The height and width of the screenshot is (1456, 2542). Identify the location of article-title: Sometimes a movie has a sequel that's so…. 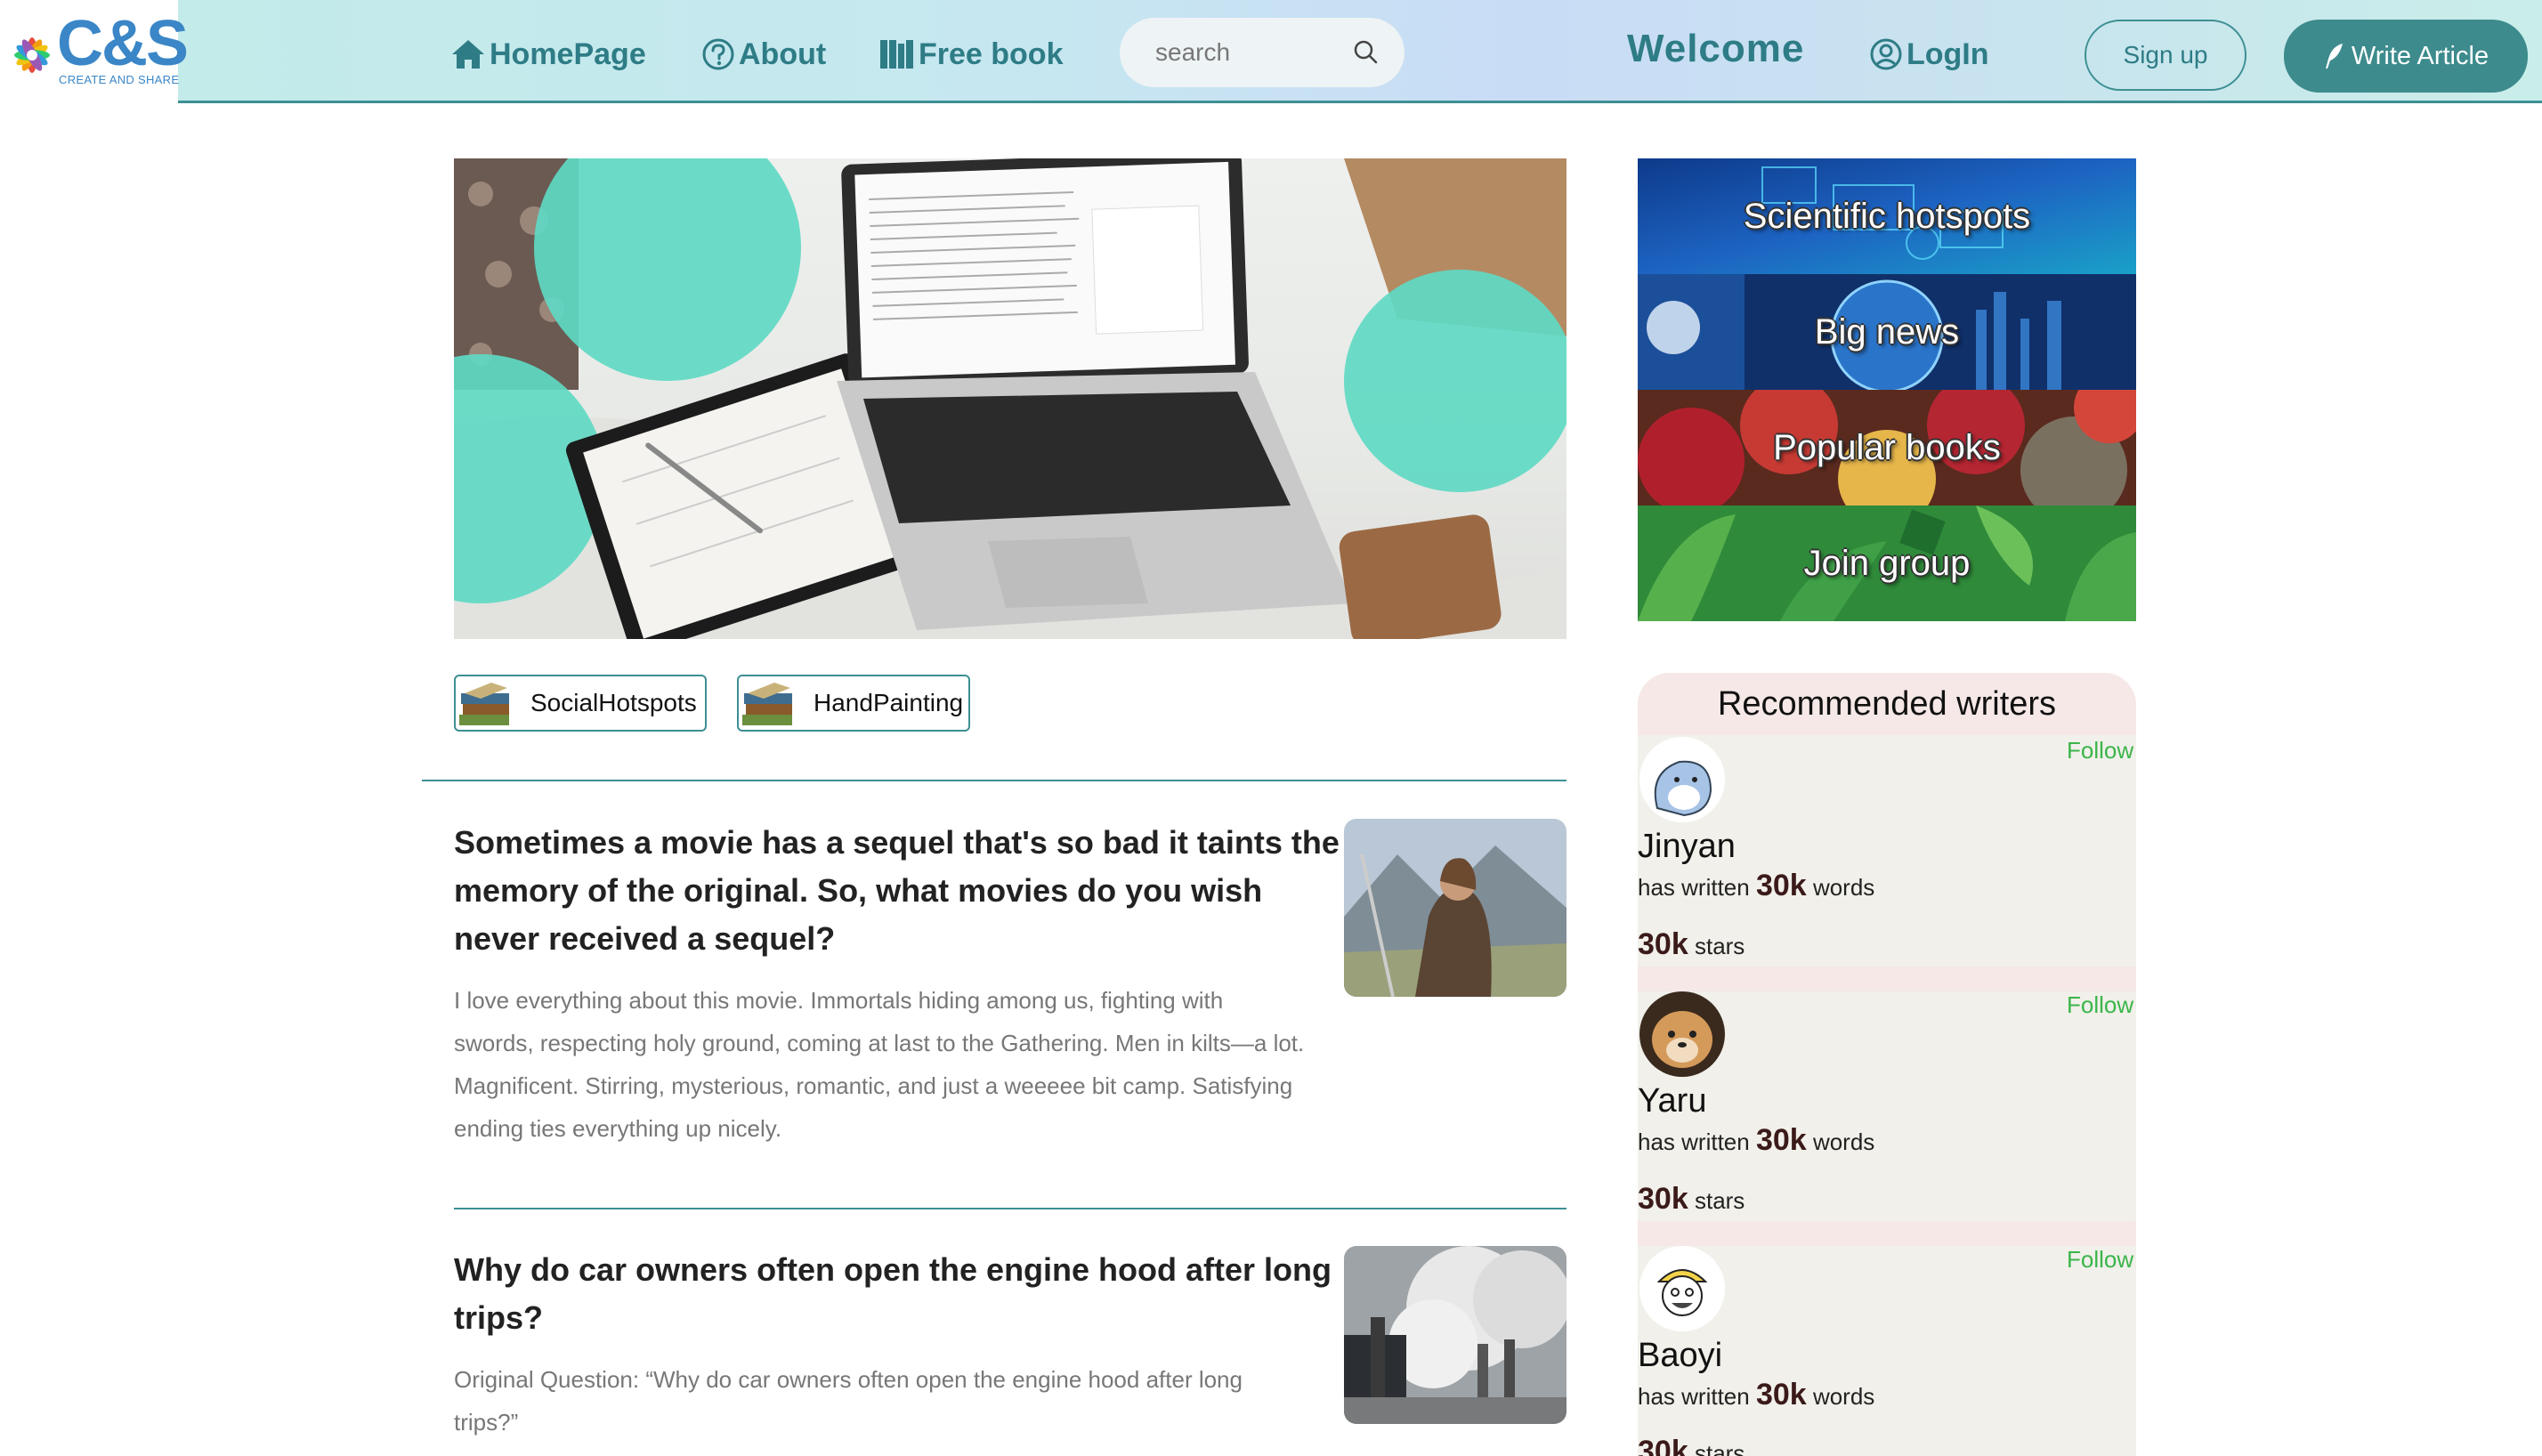
(899, 891).